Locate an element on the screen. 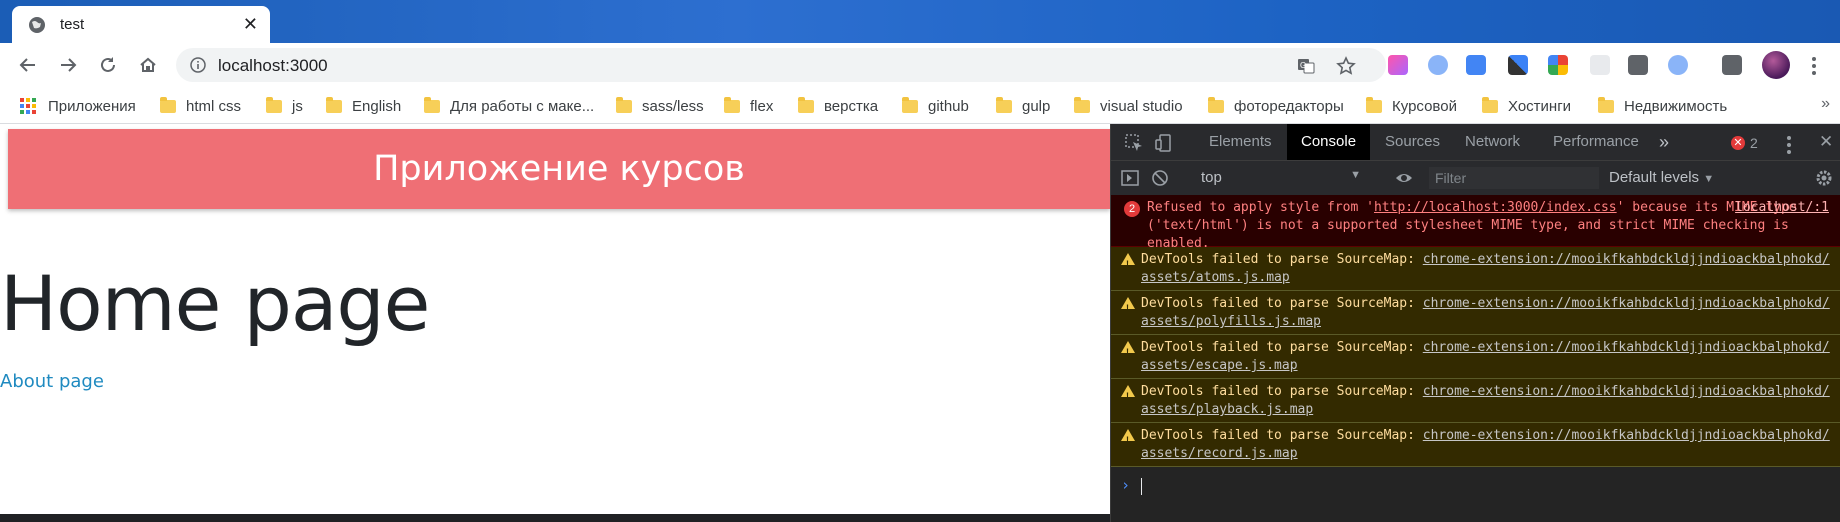 This screenshot has width=1840, height=522. more-menu-icon is located at coordinates (1814, 67).